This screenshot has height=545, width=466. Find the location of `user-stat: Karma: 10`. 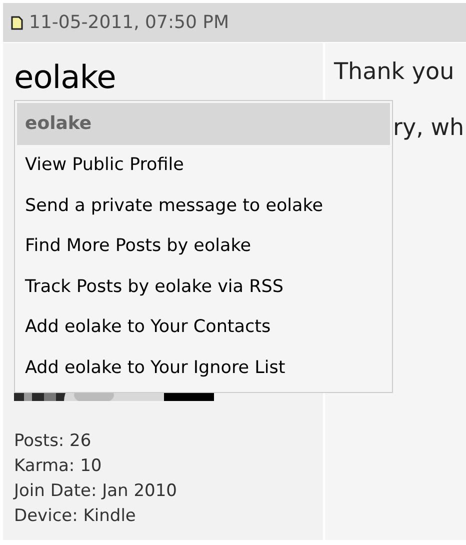

user-stat: Karma: 10 is located at coordinates (58, 466).